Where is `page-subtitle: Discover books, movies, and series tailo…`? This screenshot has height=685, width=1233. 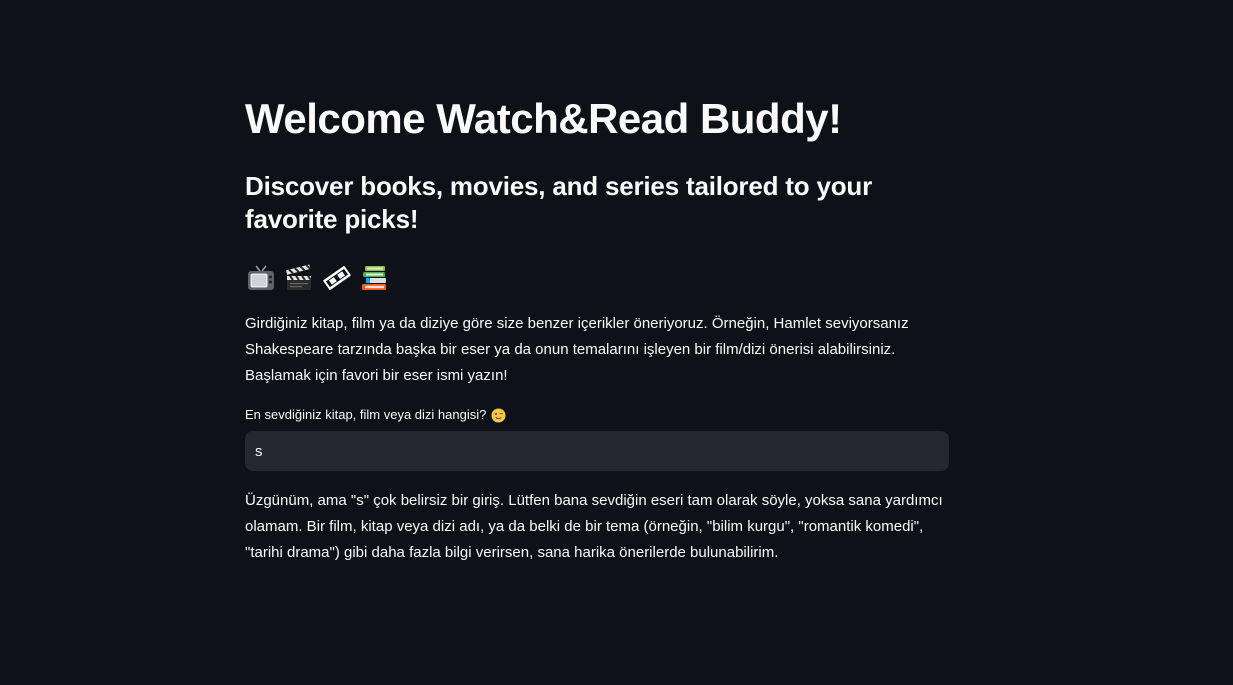
page-subtitle: Discover books, movies, and series tailo… is located at coordinates (559, 202).